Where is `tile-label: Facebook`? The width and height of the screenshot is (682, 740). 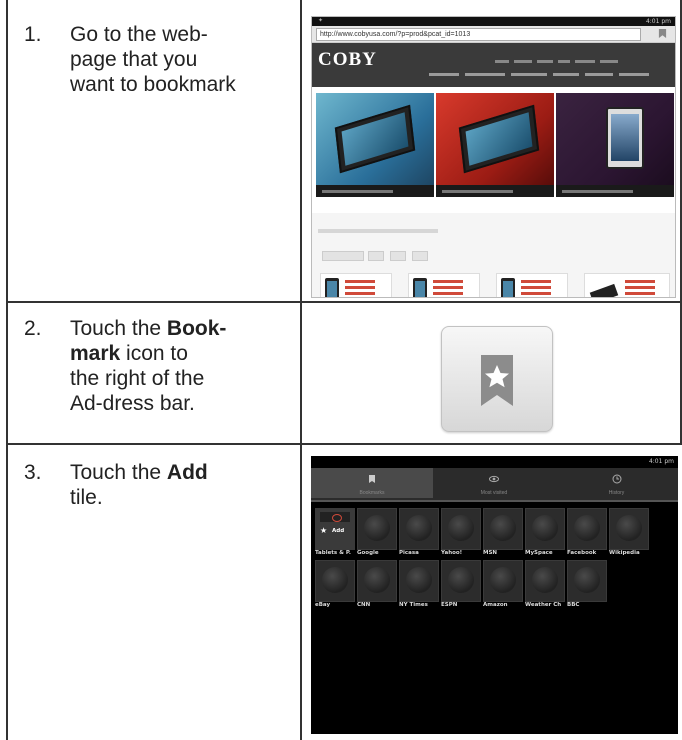
tile-label: Facebook is located at coordinates (582, 553).